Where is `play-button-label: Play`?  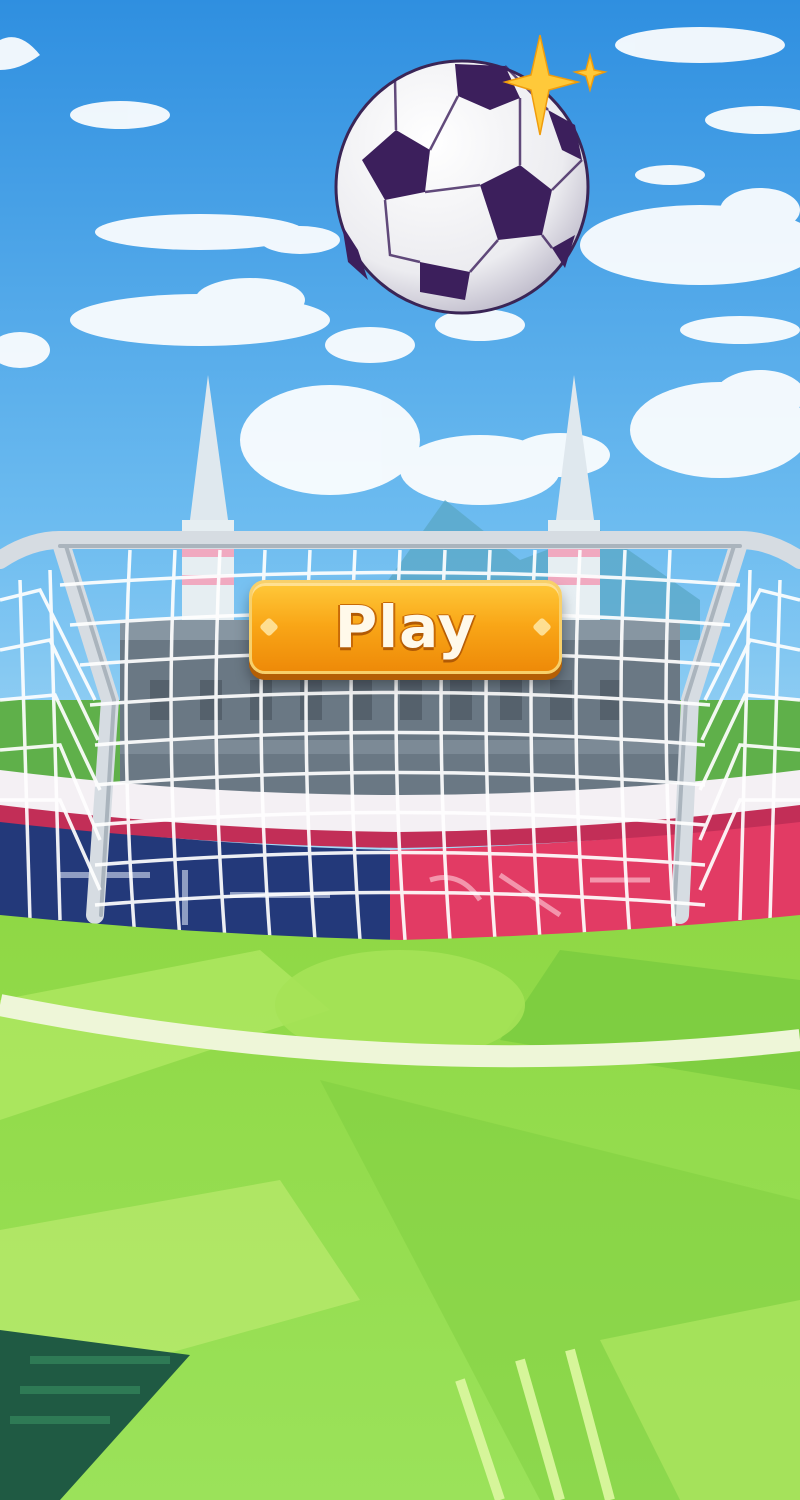
play-button-label: Play is located at coordinates (405, 627).